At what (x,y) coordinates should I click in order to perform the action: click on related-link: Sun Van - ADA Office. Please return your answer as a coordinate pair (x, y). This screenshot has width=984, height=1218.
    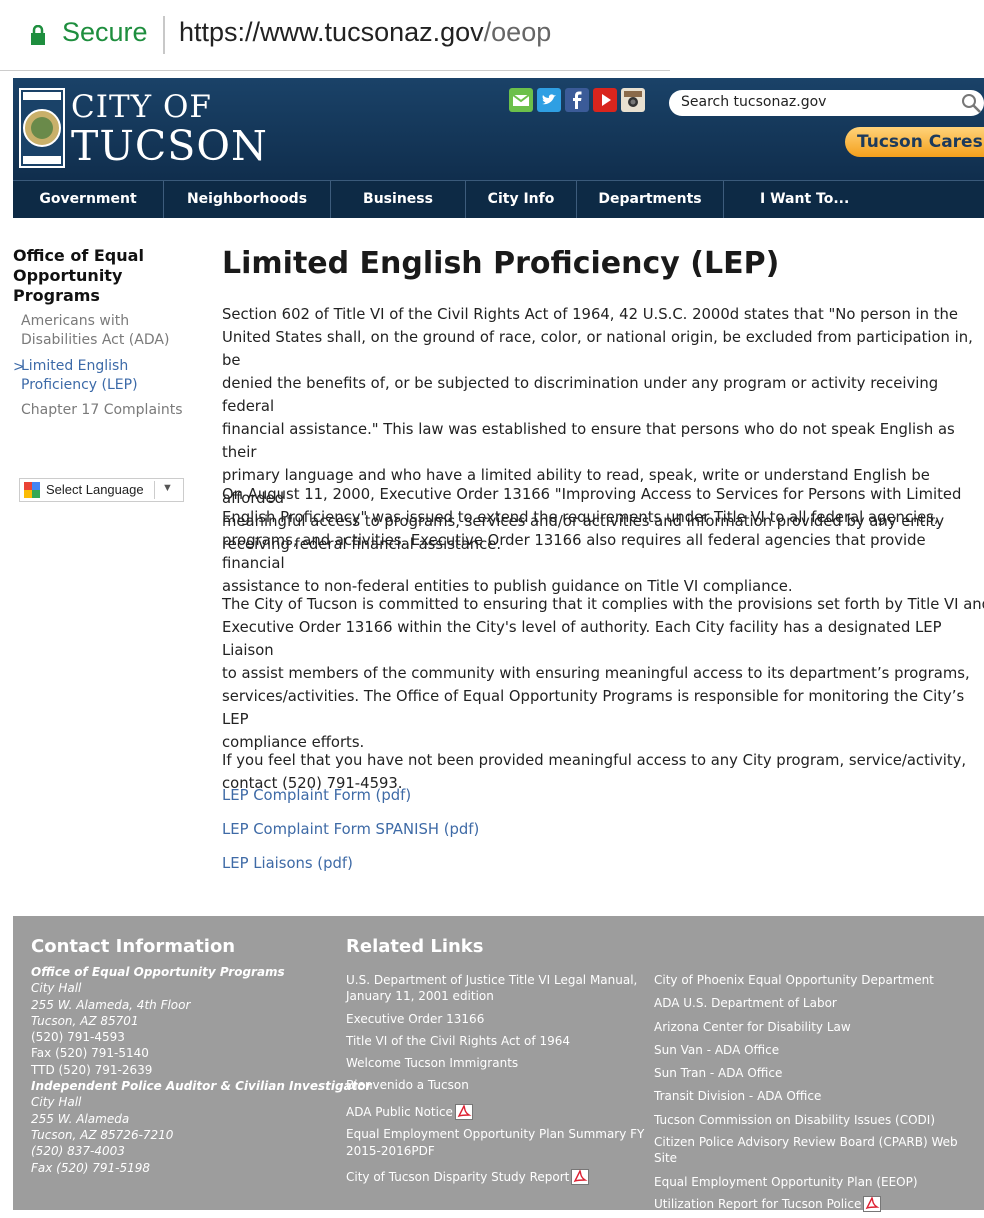
    Looking at the image, I should click on (814, 1050).